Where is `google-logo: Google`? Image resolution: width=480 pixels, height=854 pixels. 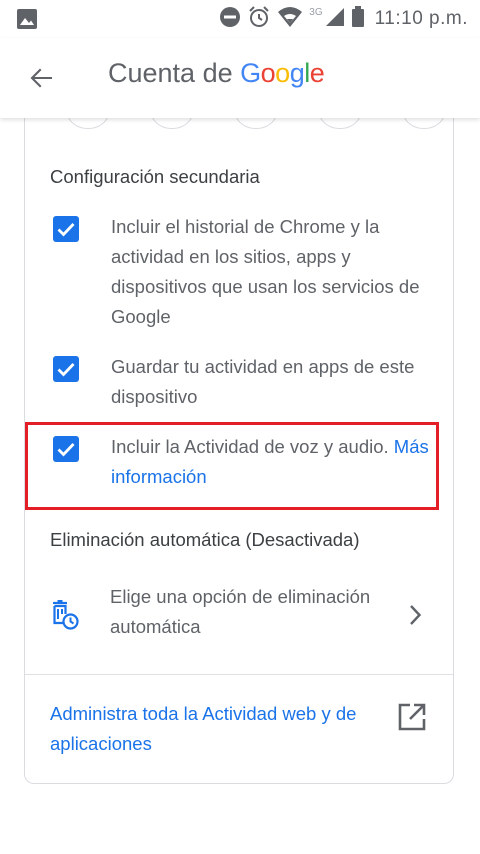
google-logo: Google is located at coordinates (282, 73).